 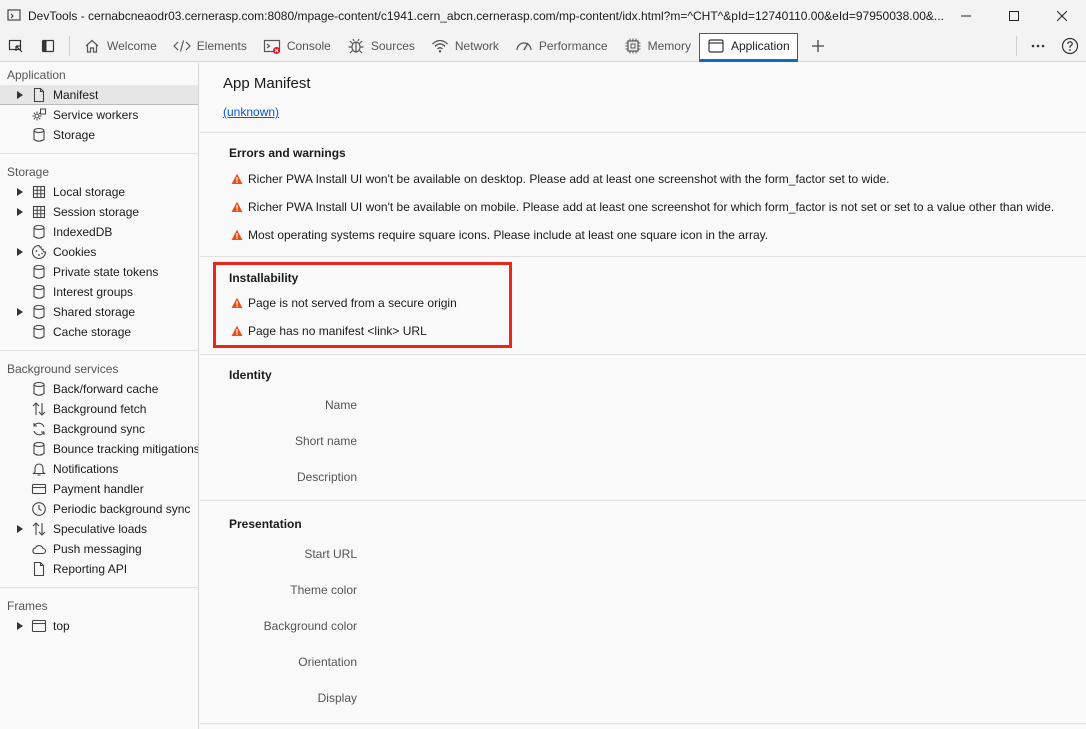 I want to click on tab-welcome: Welcome, so click(x=120, y=46).